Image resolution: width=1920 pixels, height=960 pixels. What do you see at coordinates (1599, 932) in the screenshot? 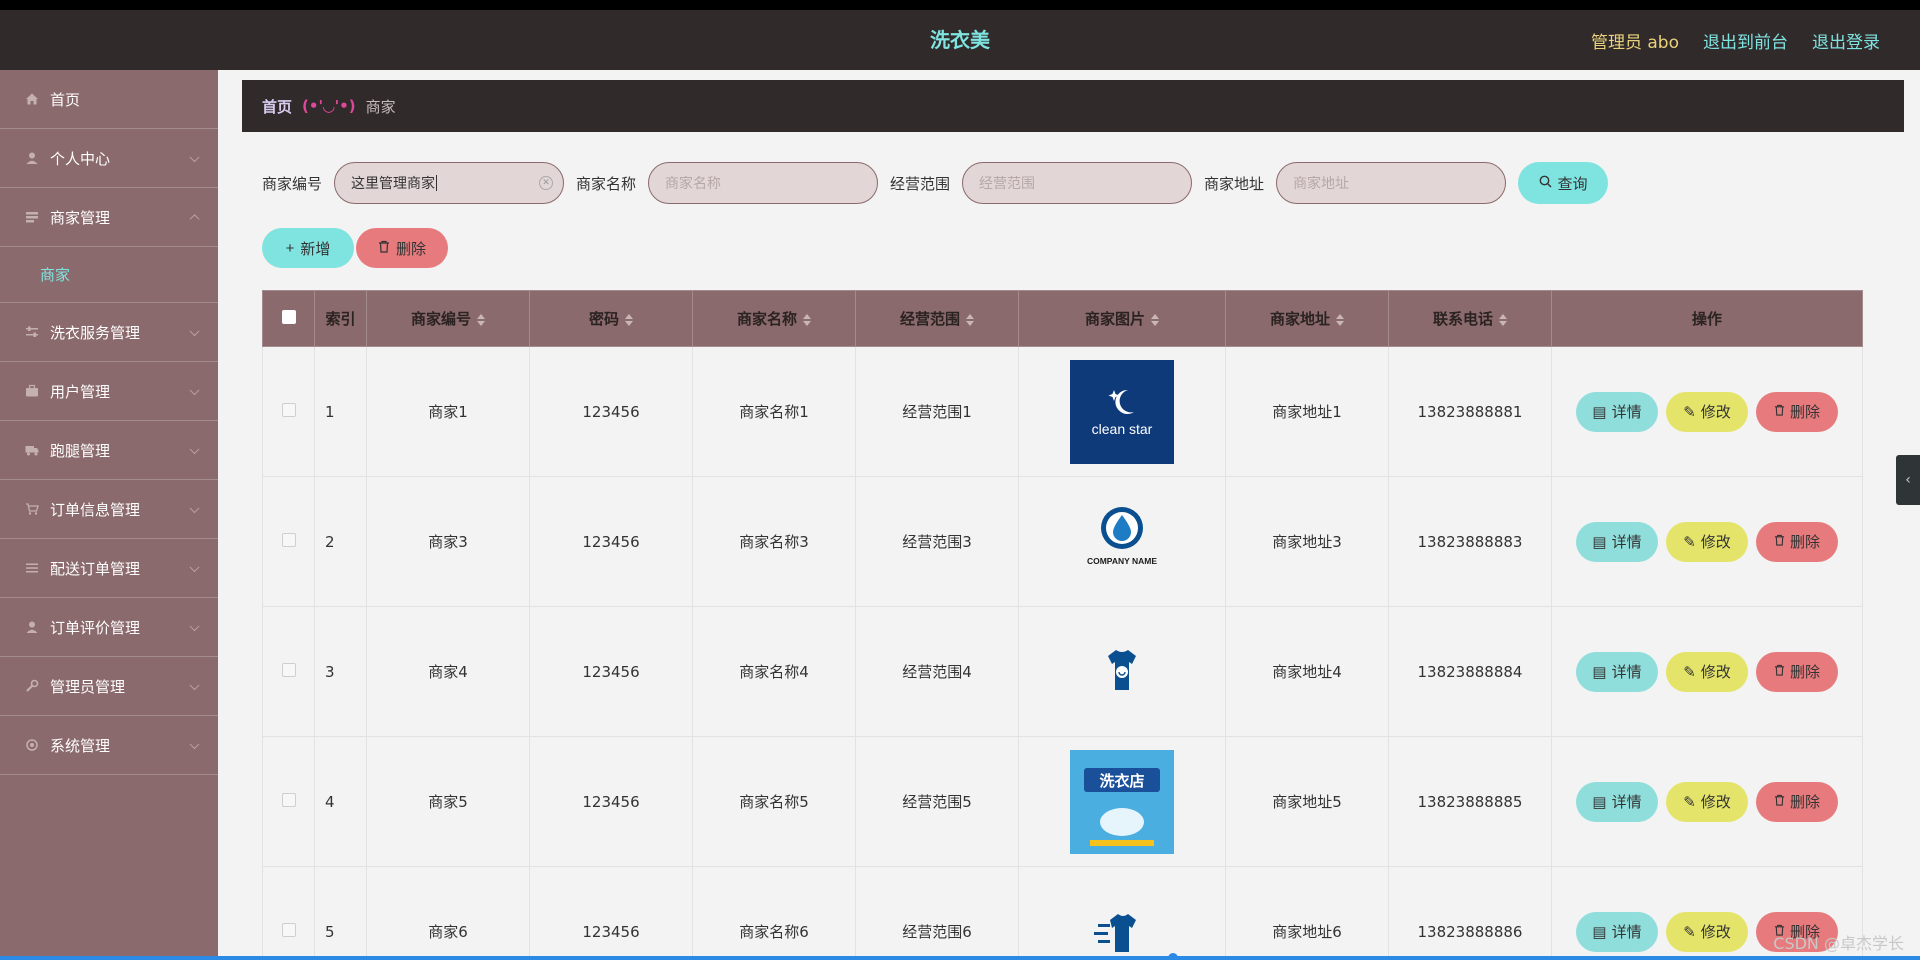
I see `document-icon: ▤` at bounding box center [1599, 932].